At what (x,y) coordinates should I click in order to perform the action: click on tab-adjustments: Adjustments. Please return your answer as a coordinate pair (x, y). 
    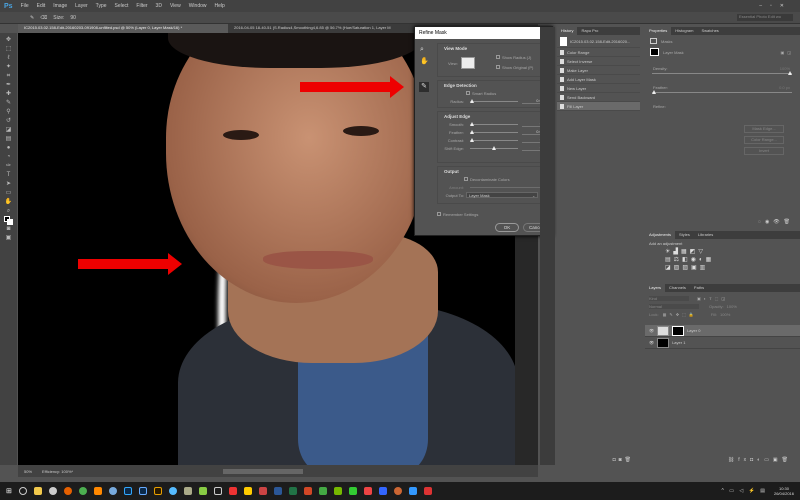
    Looking at the image, I should click on (660, 235).